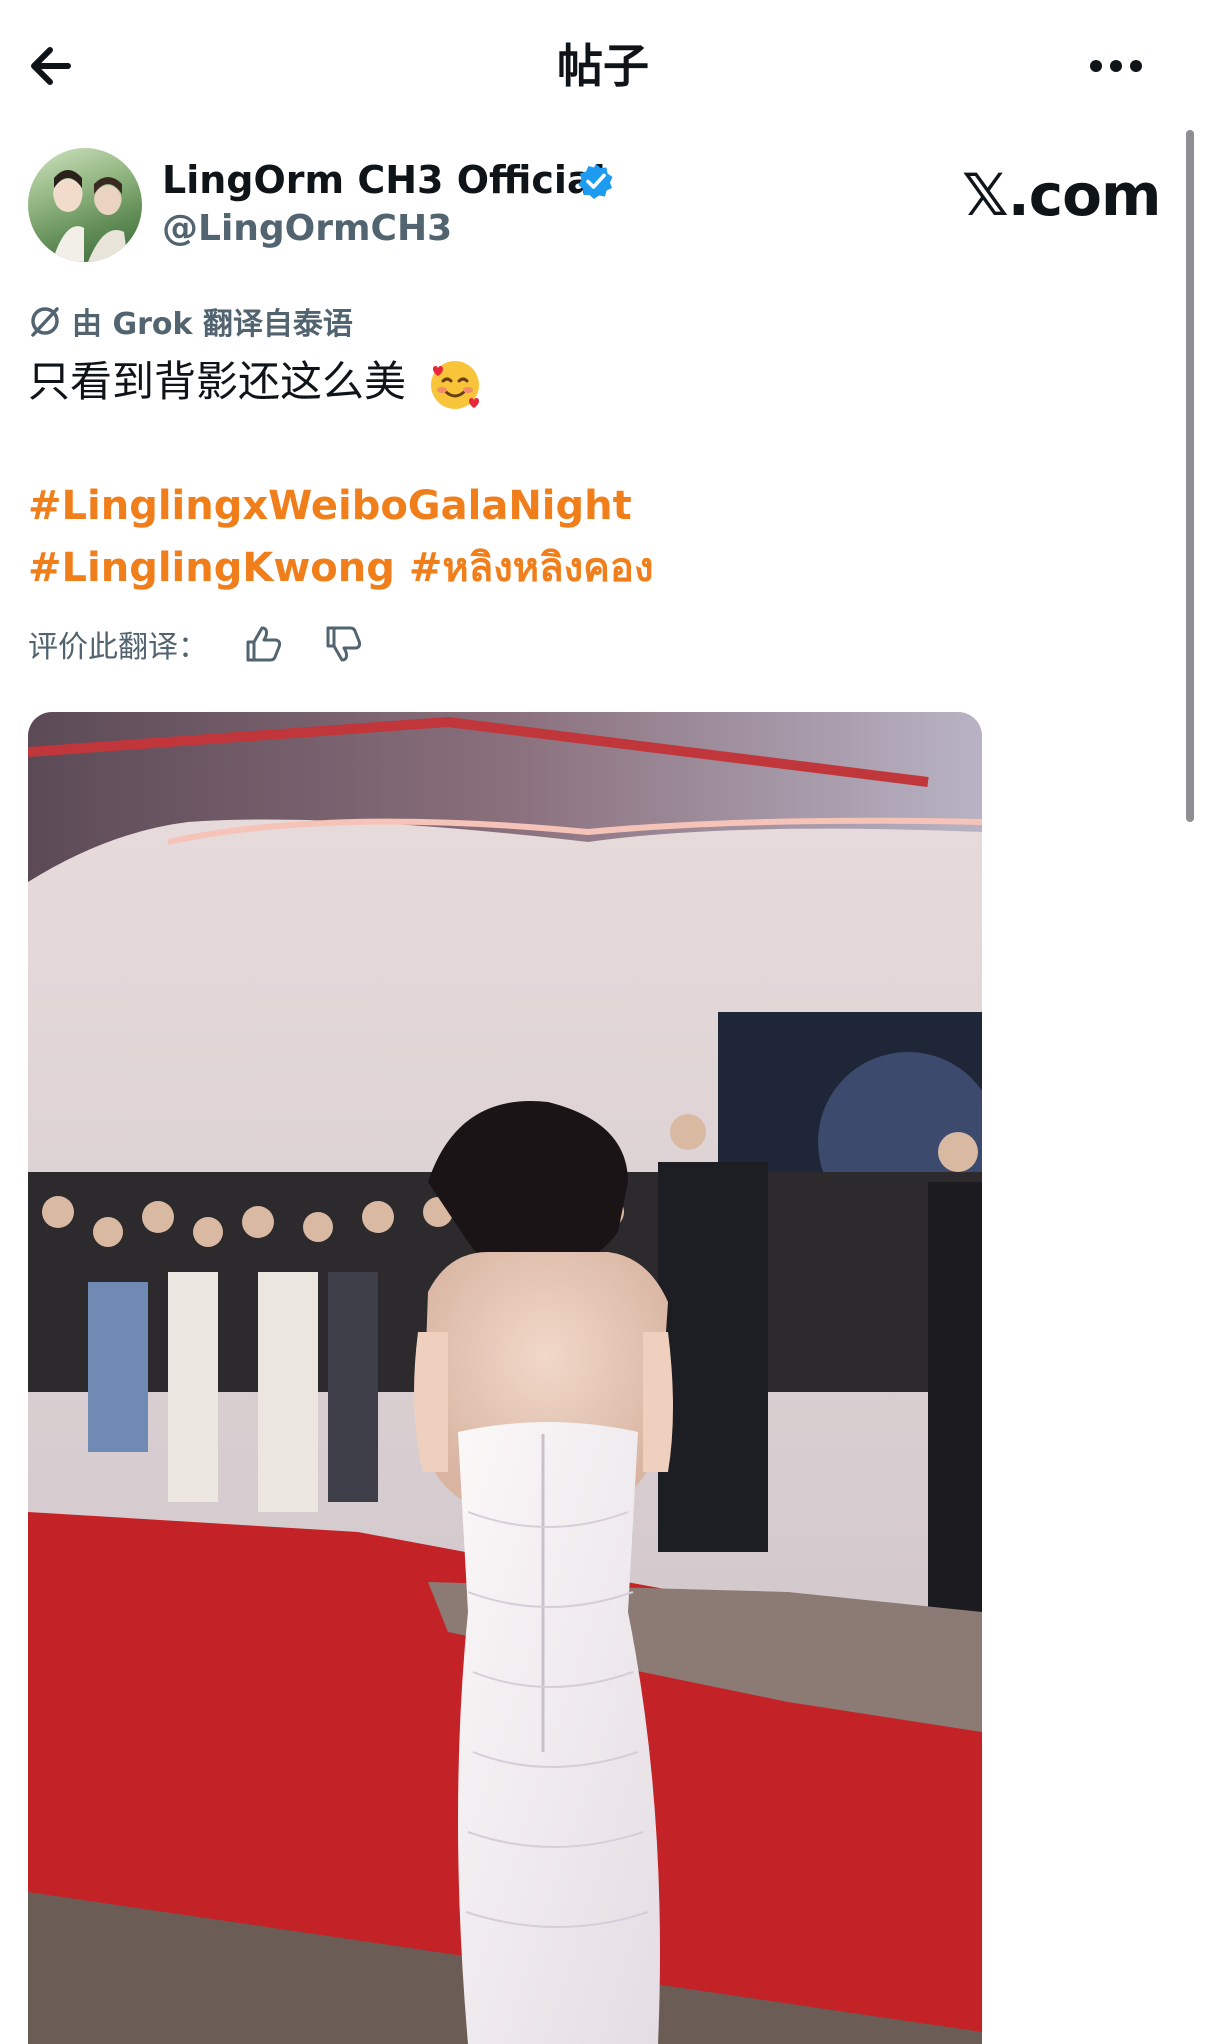 The width and height of the screenshot is (1206, 2044). What do you see at coordinates (340, 568) in the screenshot?
I see `hashtag-line-2: #LinglingKwong #หลิงหลิงคอง` at bounding box center [340, 568].